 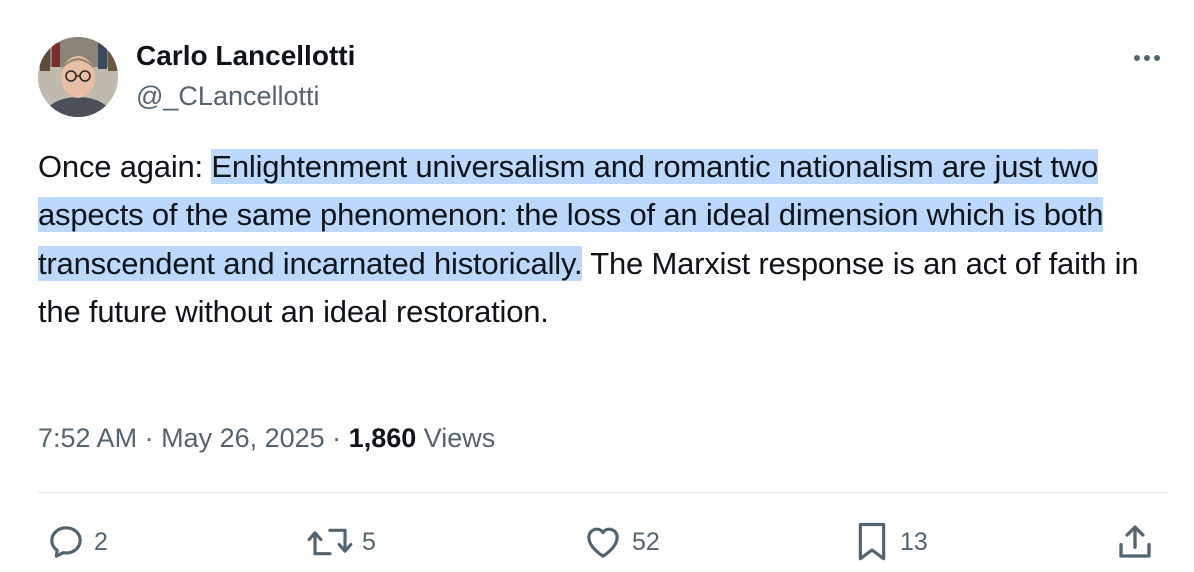 I want to click on views-label: Views, so click(x=456, y=438).